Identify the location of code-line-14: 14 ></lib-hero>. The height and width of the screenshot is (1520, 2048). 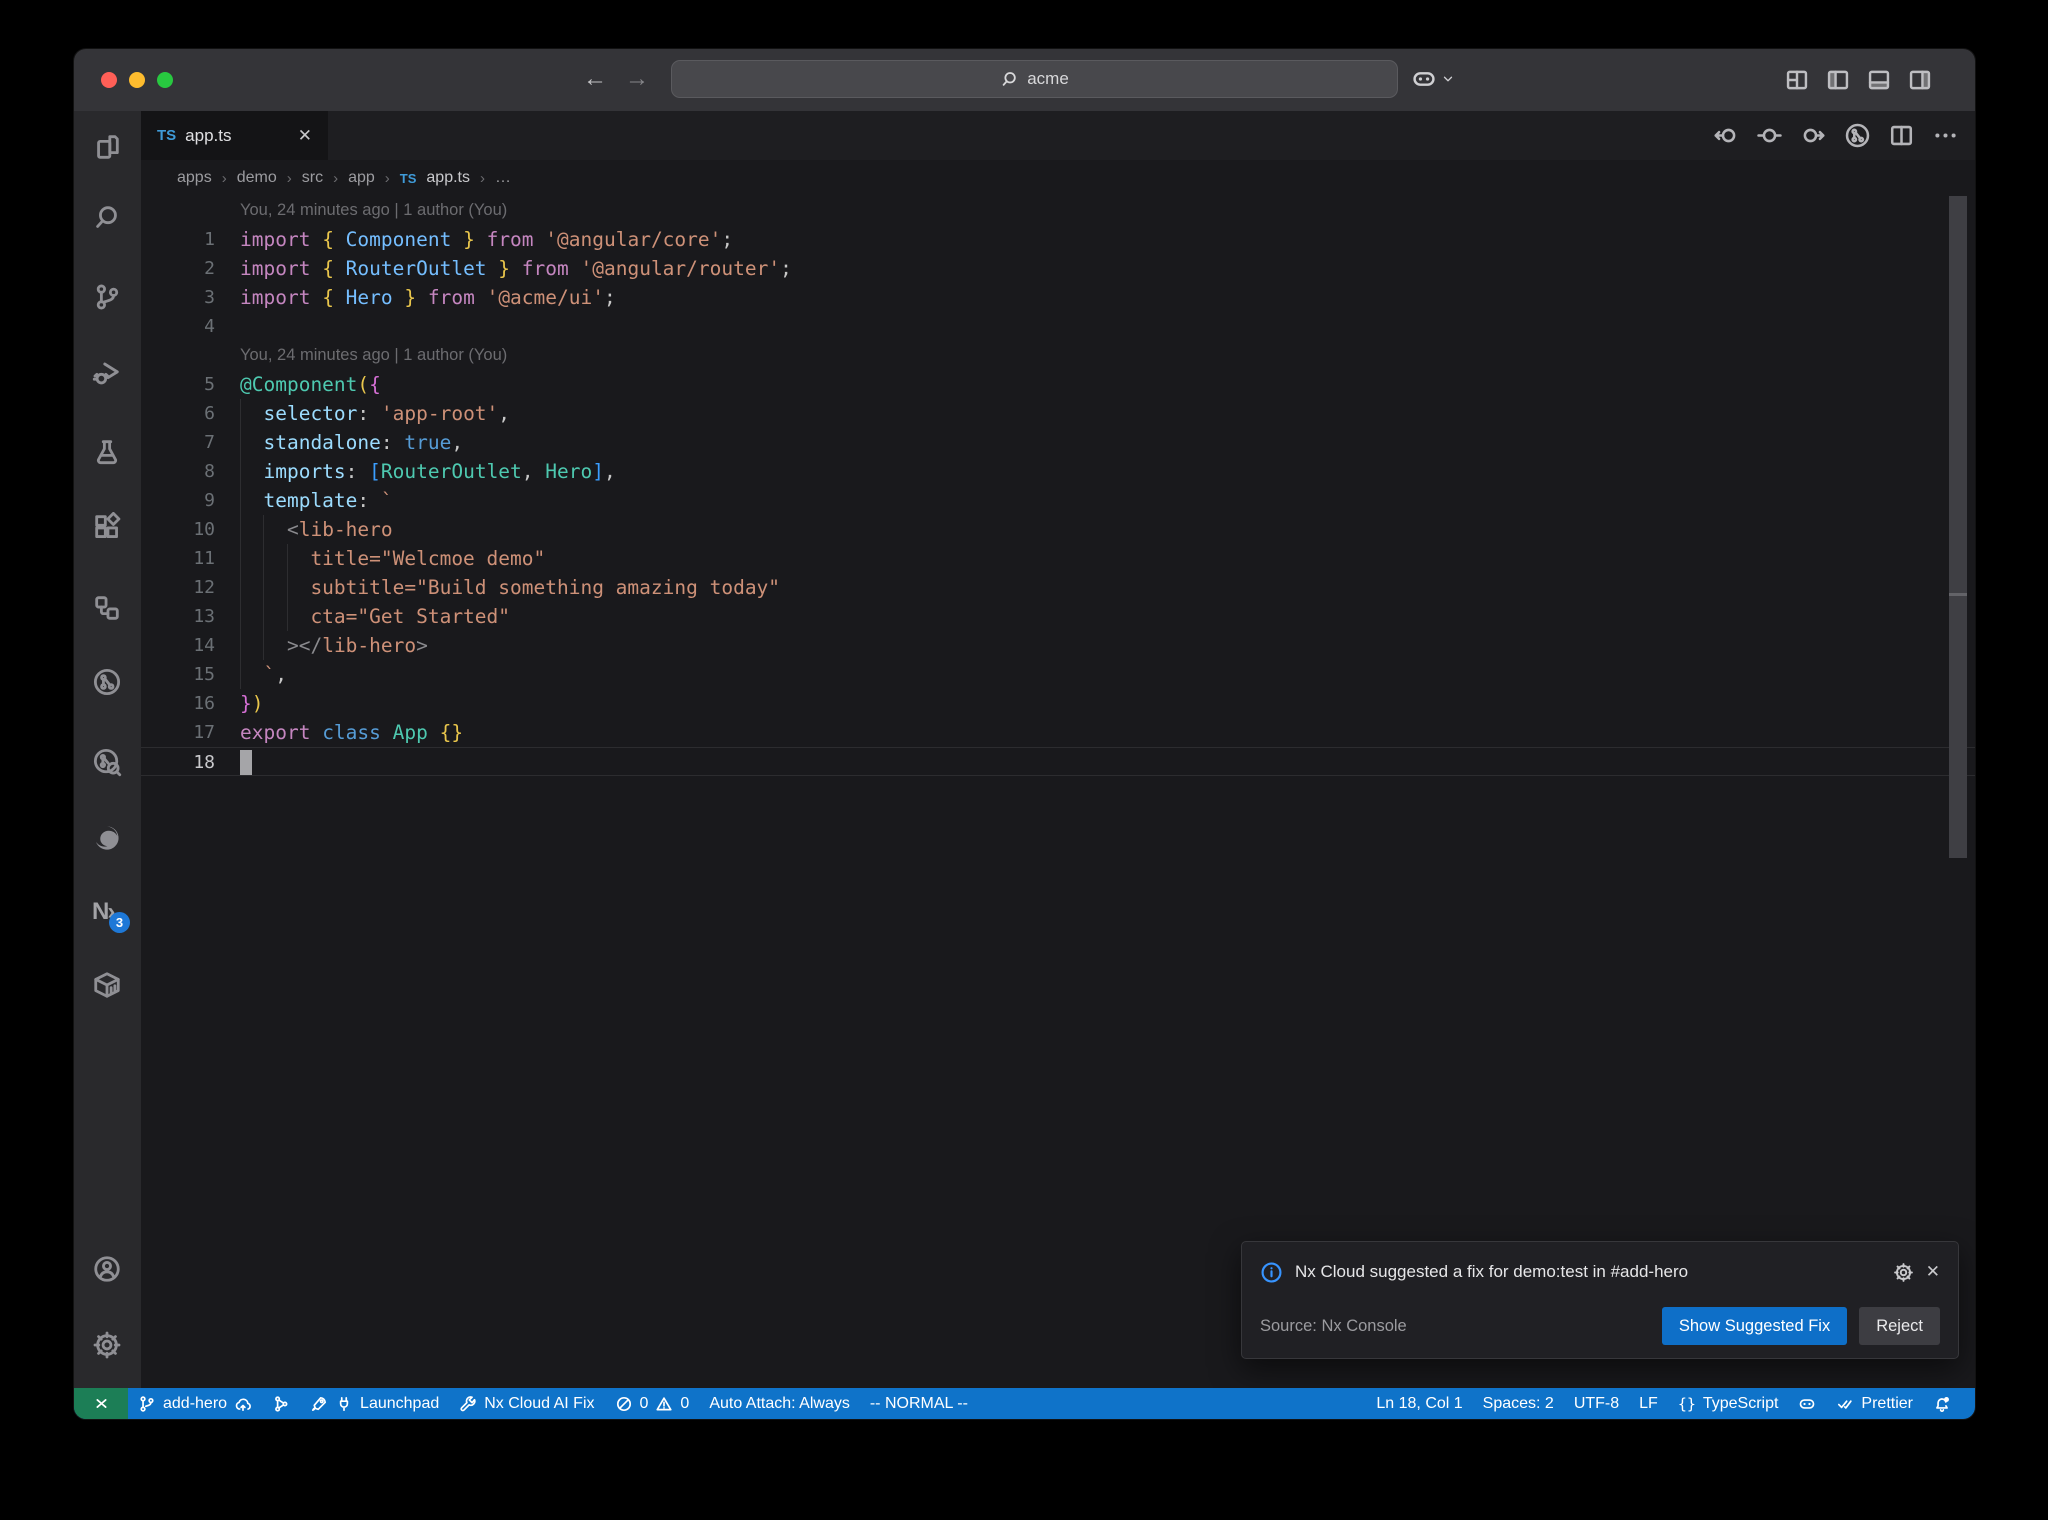
(1058, 645).